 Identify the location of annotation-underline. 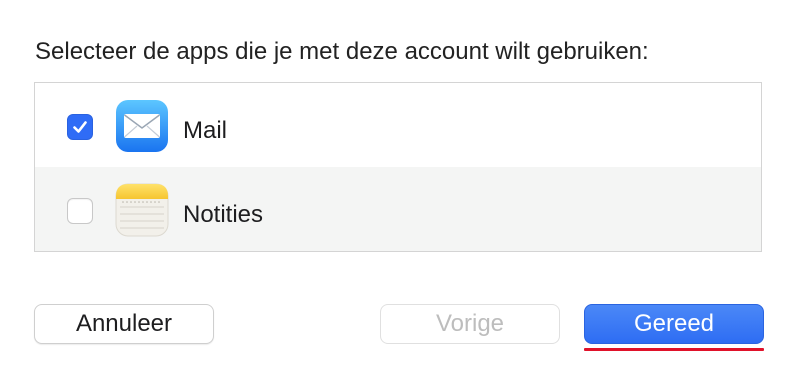
(674, 349).